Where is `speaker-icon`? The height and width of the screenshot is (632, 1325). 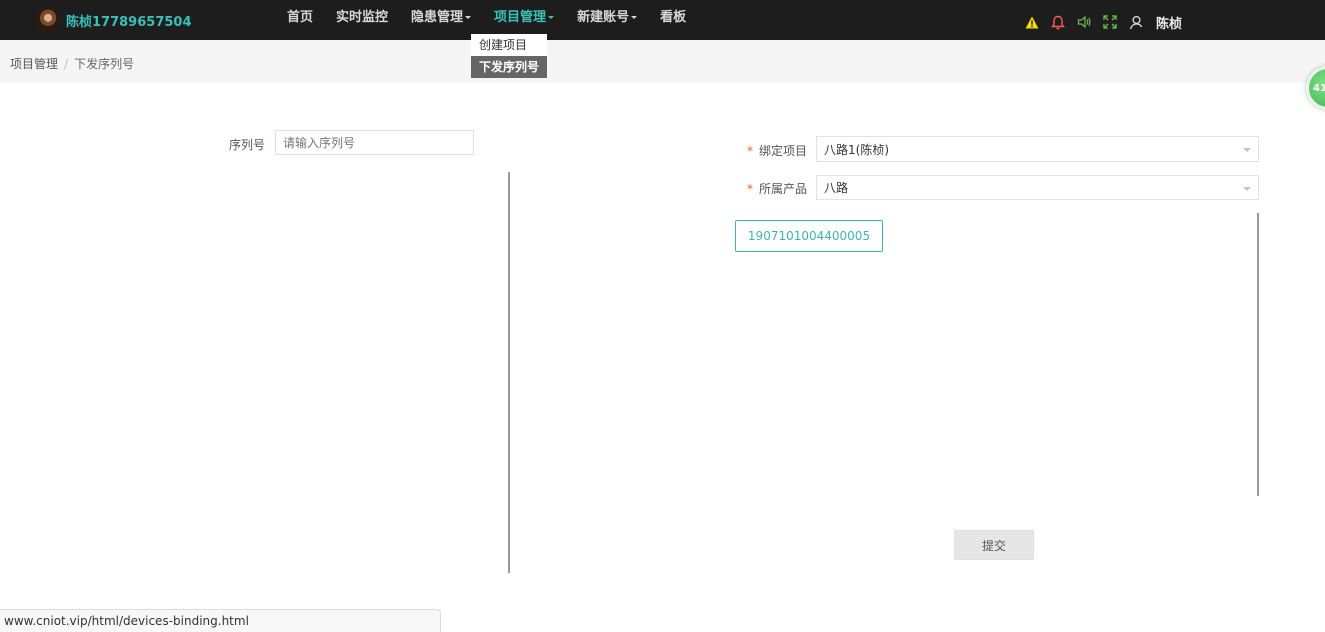 speaker-icon is located at coordinates (1084, 22).